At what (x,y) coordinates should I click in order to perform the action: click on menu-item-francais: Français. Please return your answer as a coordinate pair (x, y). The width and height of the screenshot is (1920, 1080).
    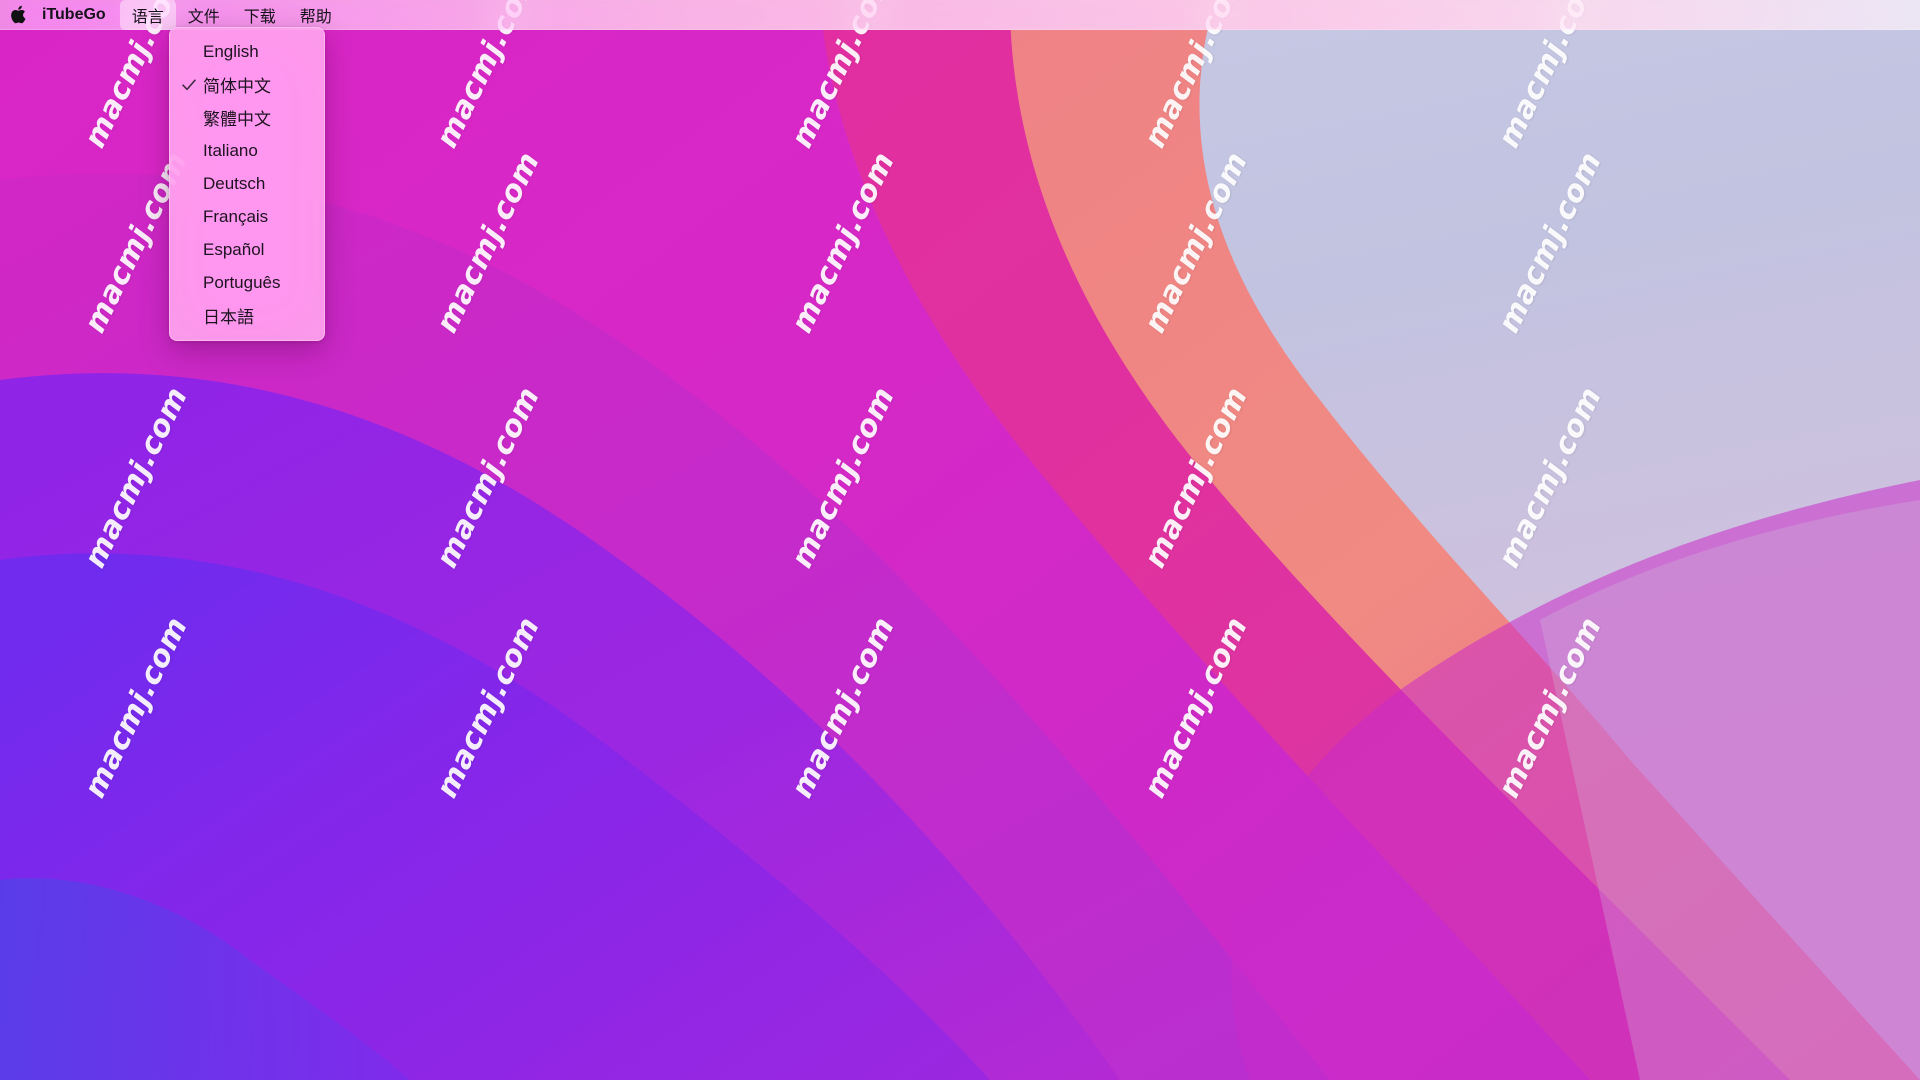
    Looking at the image, I should click on (247, 216).